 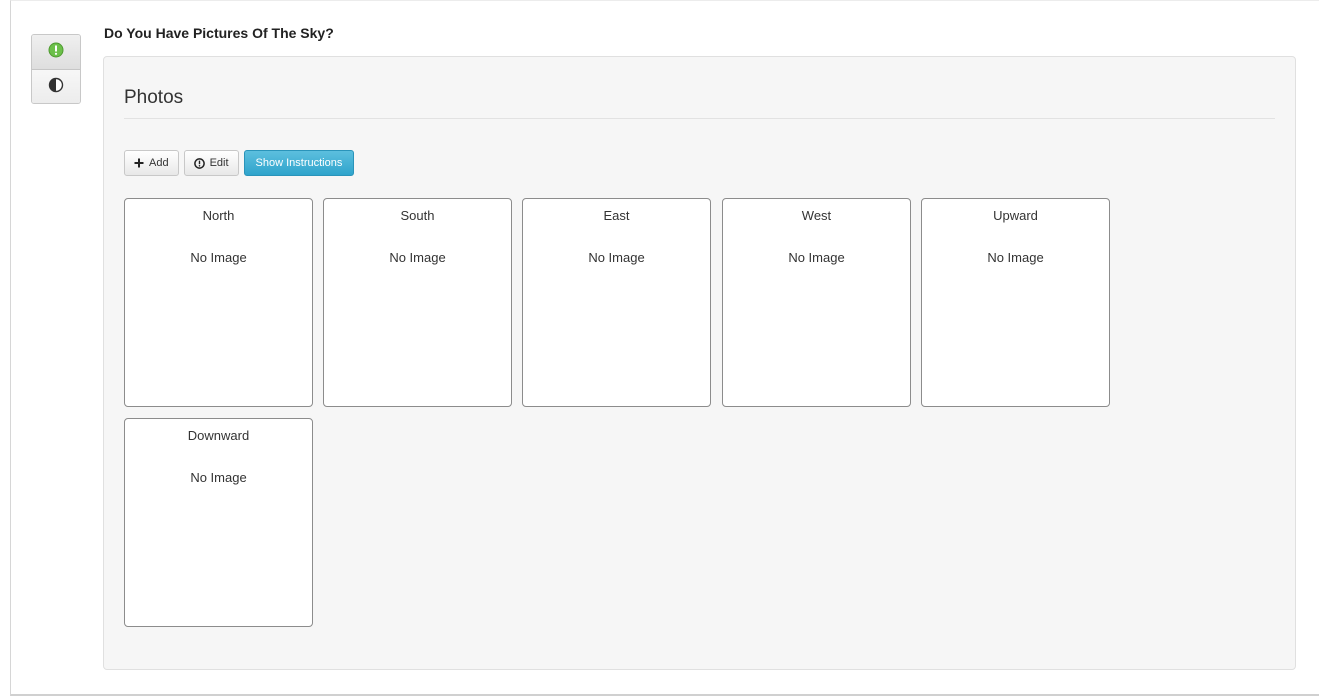 What do you see at coordinates (417, 215) in the screenshot?
I see `photo-card-title: South` at bounding box center [417, 215].